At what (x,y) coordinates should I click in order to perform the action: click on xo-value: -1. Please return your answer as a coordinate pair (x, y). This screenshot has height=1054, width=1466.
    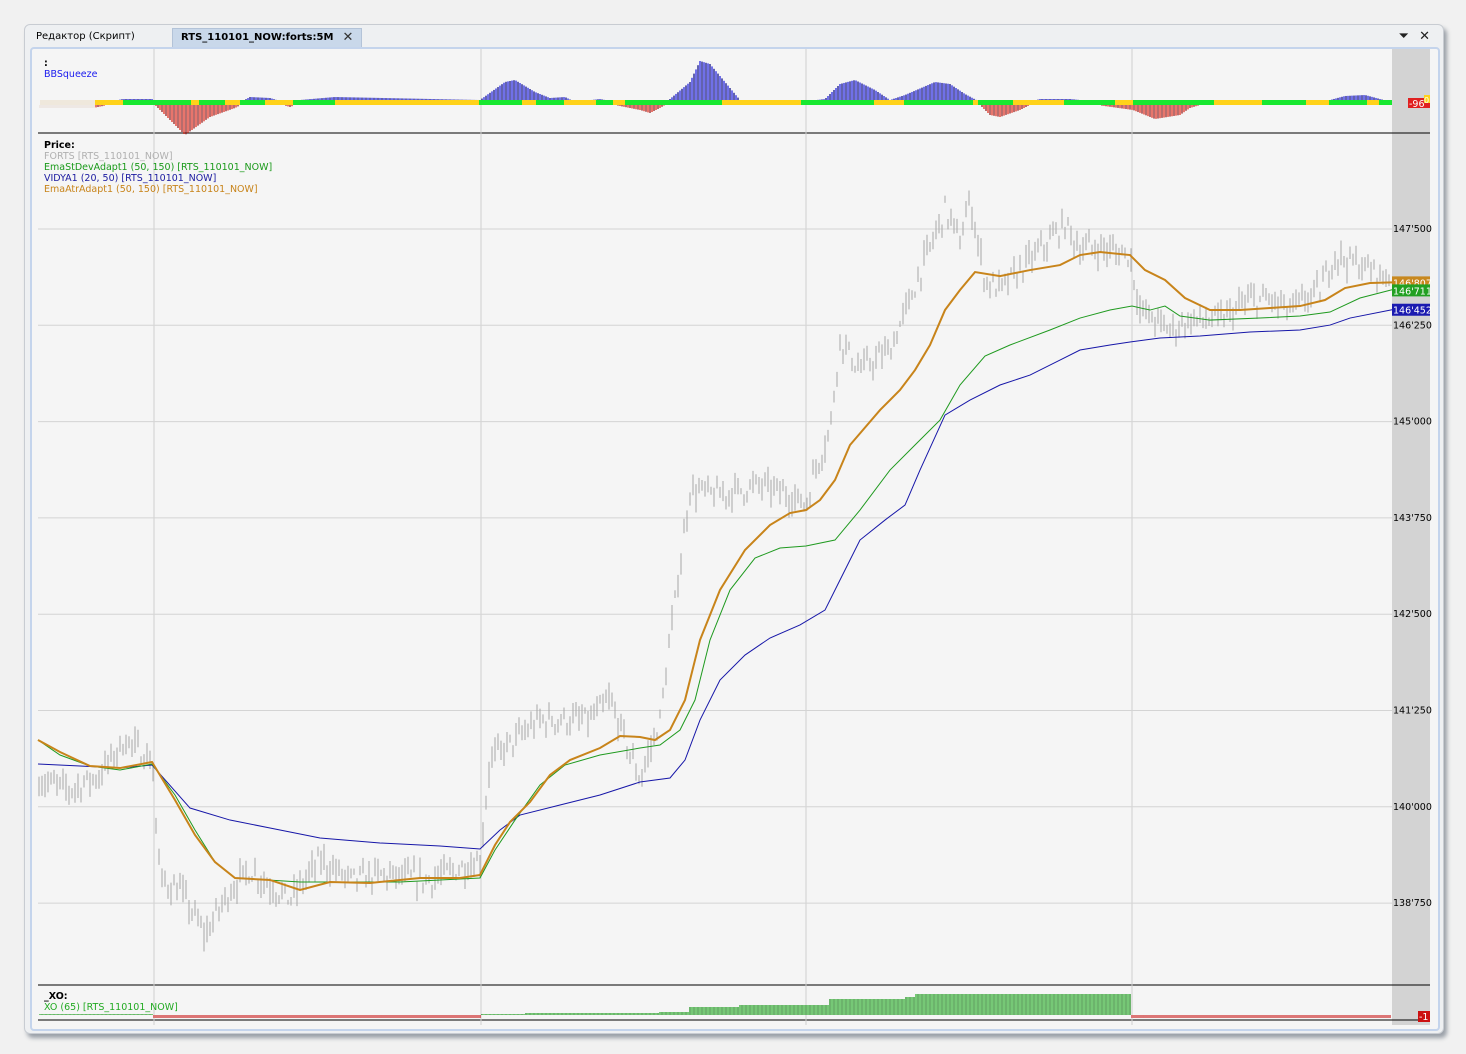
    Looking at the image, I should click on (1423, 1017).